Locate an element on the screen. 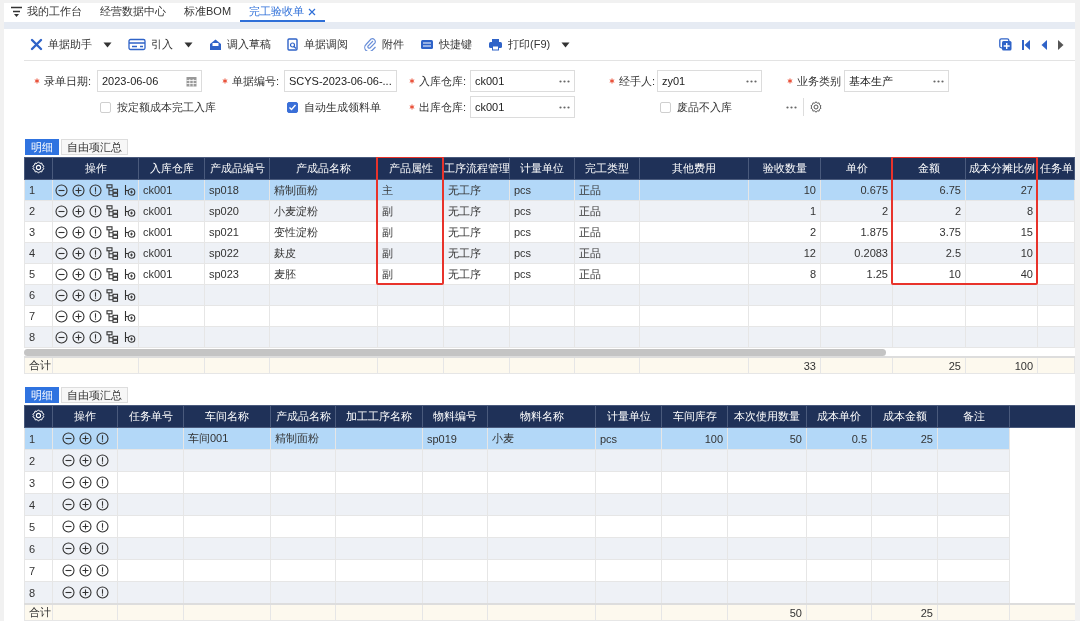 The width and height of the screenshot is (1080, 621). row-number: 2 is located at coordinates (38, 211).